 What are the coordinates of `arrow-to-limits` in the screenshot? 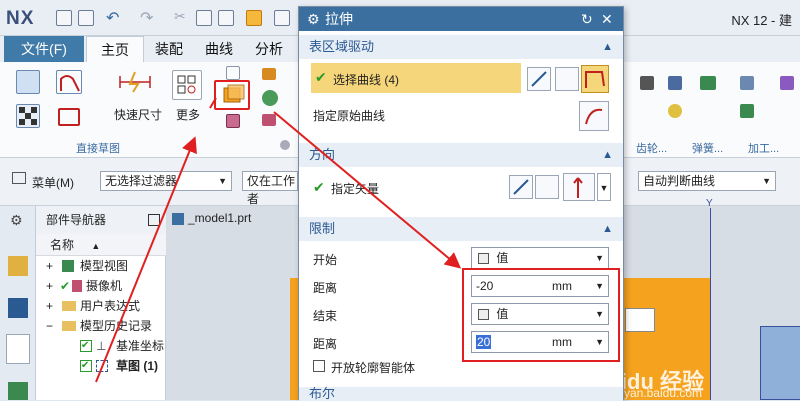 It's located at (367, 190).